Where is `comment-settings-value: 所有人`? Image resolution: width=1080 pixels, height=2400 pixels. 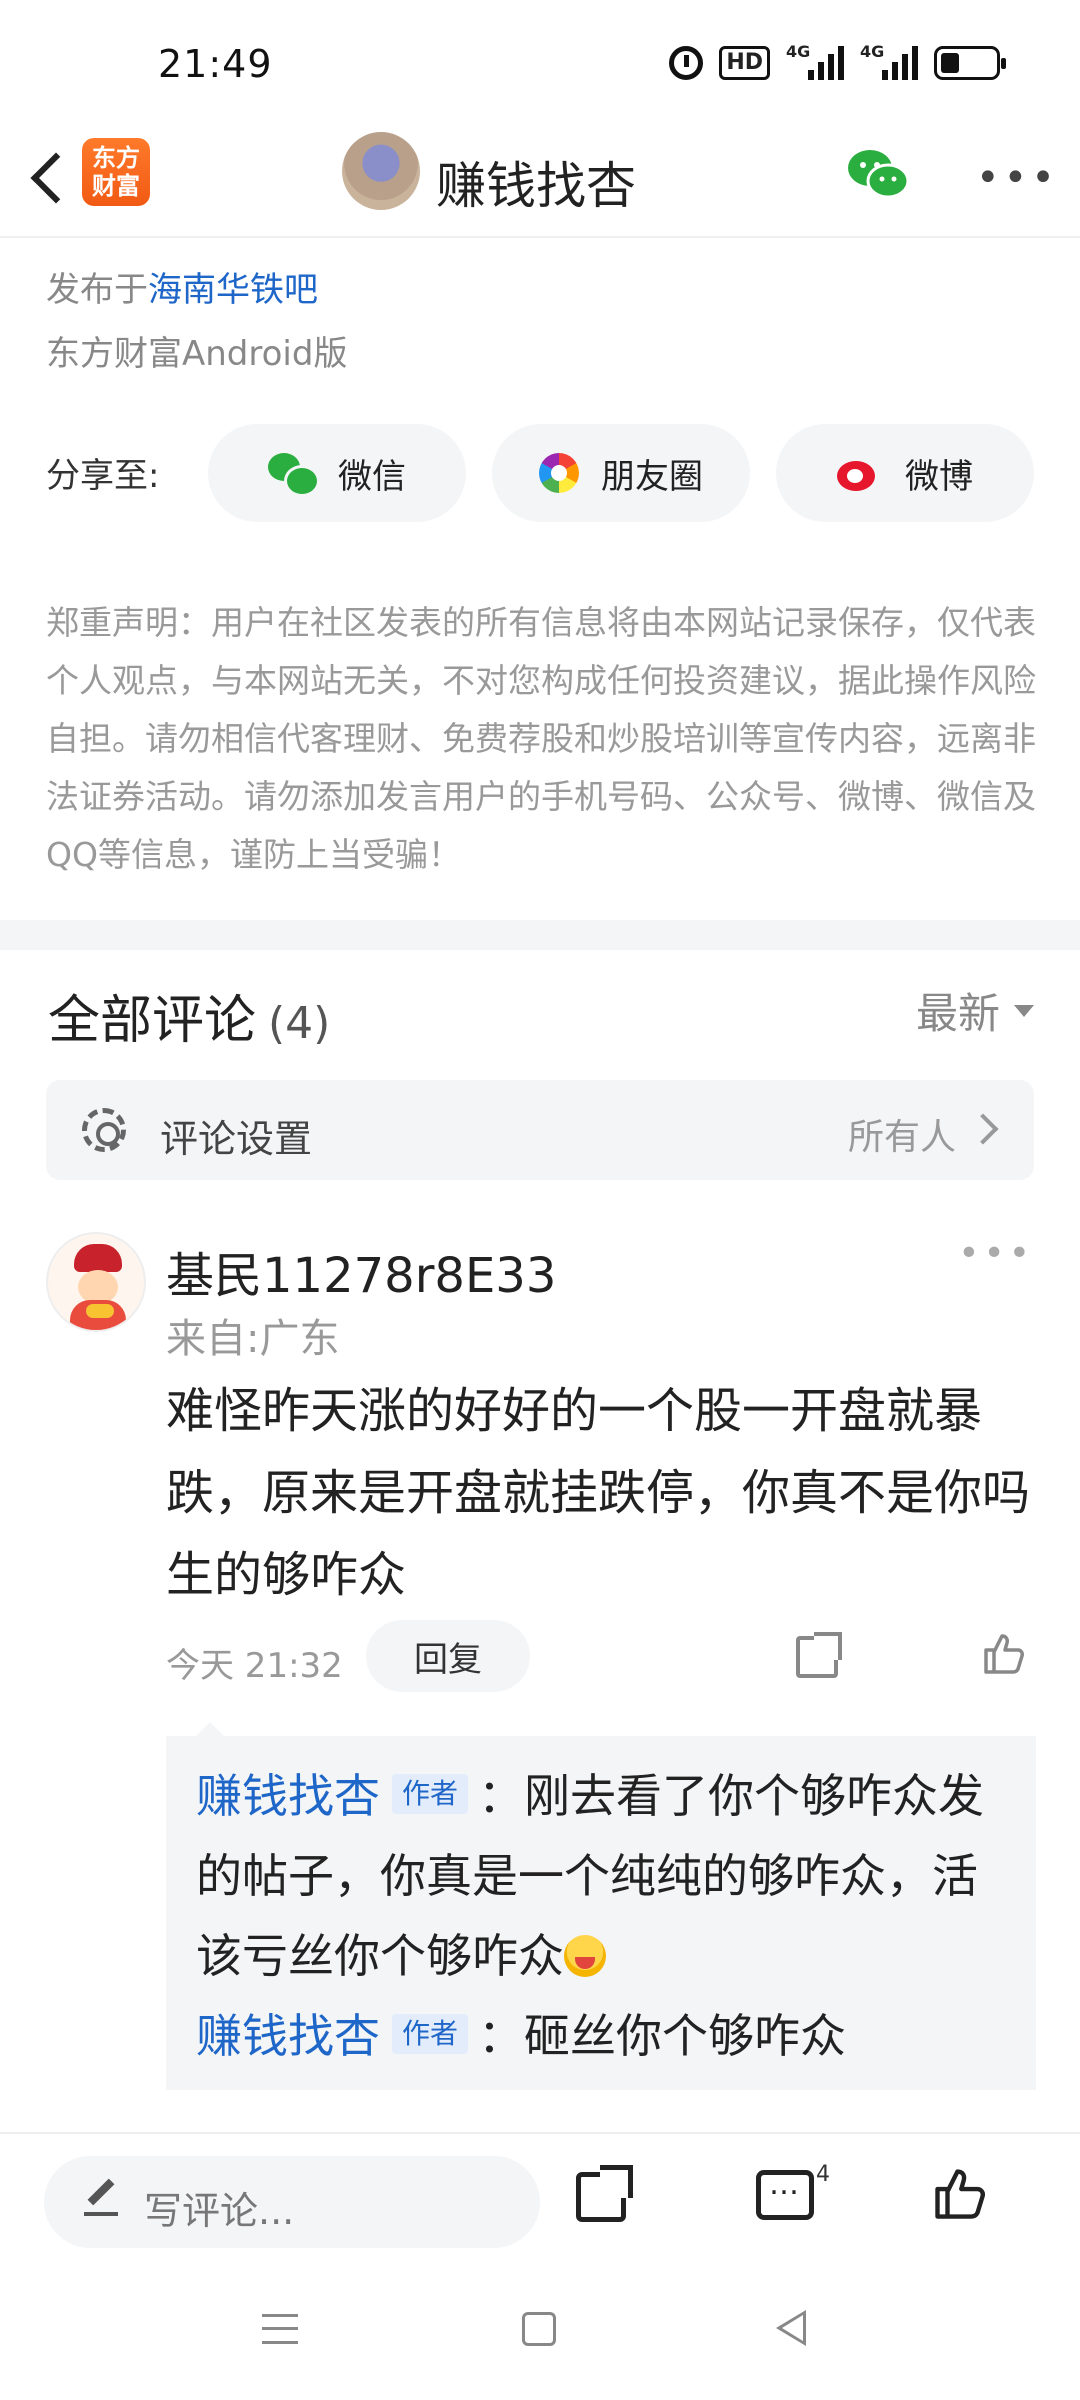 comment-settings-value: 所有人 is located at coordinates (901, 1137).